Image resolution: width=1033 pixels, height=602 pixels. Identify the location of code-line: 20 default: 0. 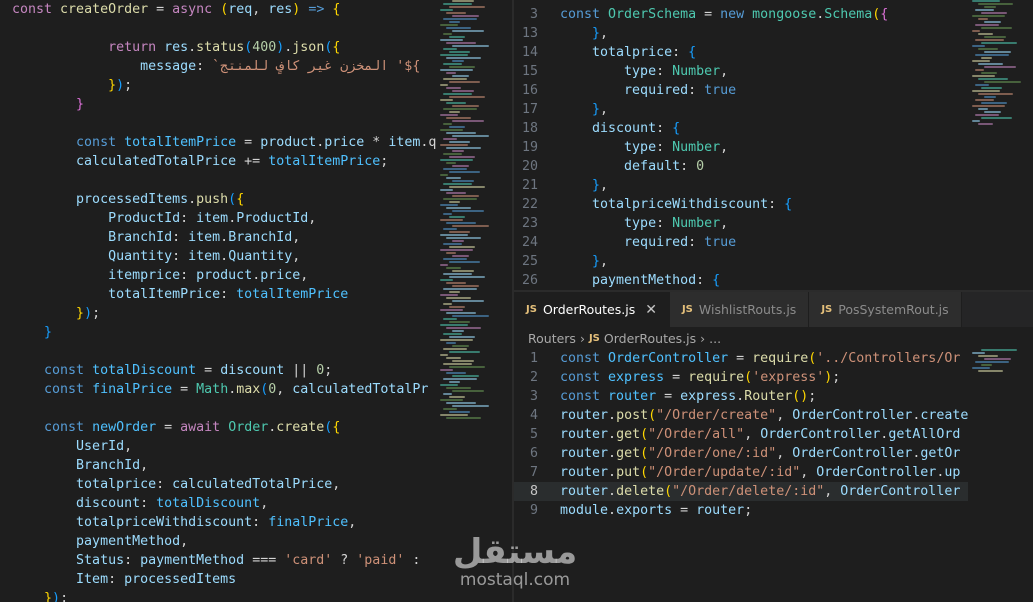
(701, 166).